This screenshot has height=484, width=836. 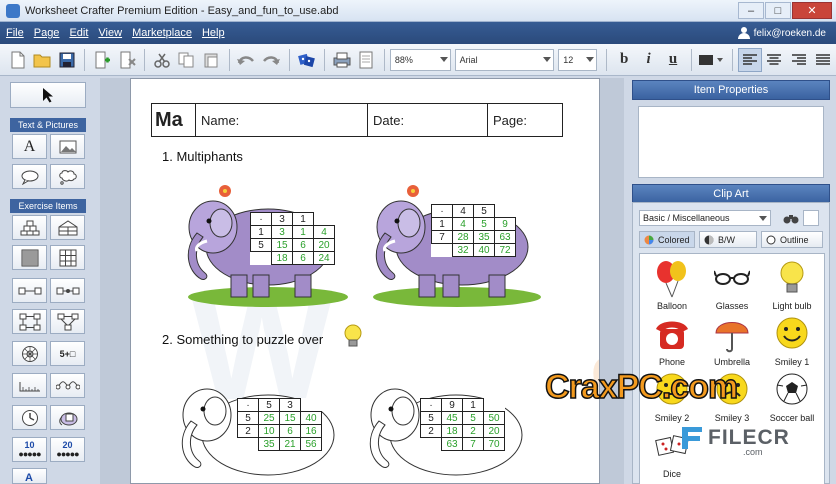 What do you see at coordinates (48, 95) in the screenshot?
I see `select-tool-button` at bounding box center [48, 95].